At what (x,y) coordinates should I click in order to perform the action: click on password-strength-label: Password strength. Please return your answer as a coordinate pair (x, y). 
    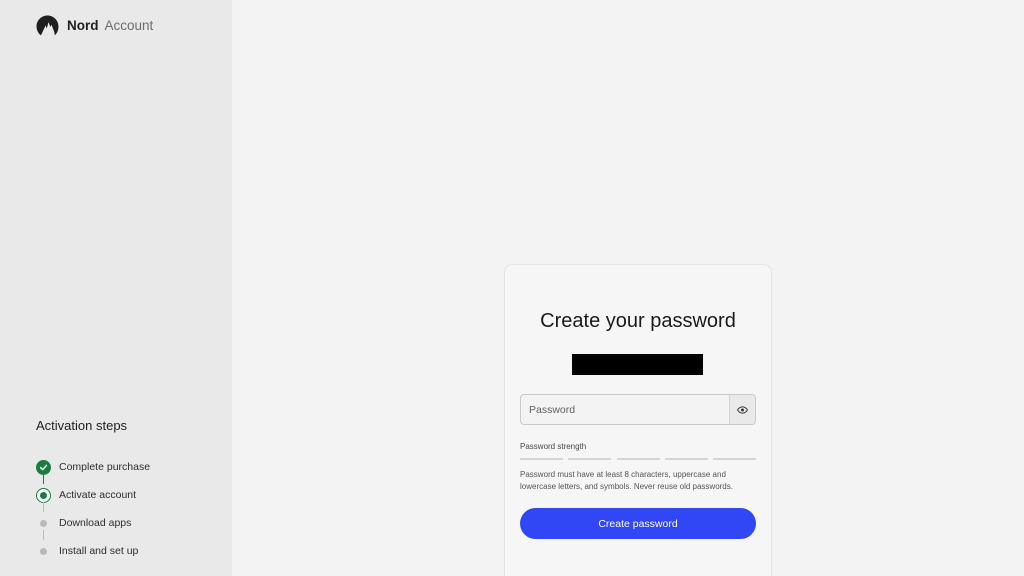
    Looking at the image, I should click on (553, 446).